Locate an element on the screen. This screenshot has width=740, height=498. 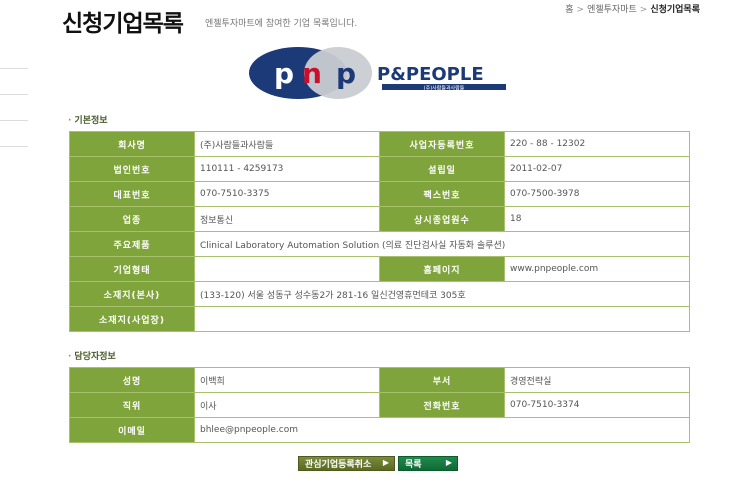
table-row: 법인번호 110111 - 4259173 설립일 2011-02-07 is located at coordinates (379, 169).